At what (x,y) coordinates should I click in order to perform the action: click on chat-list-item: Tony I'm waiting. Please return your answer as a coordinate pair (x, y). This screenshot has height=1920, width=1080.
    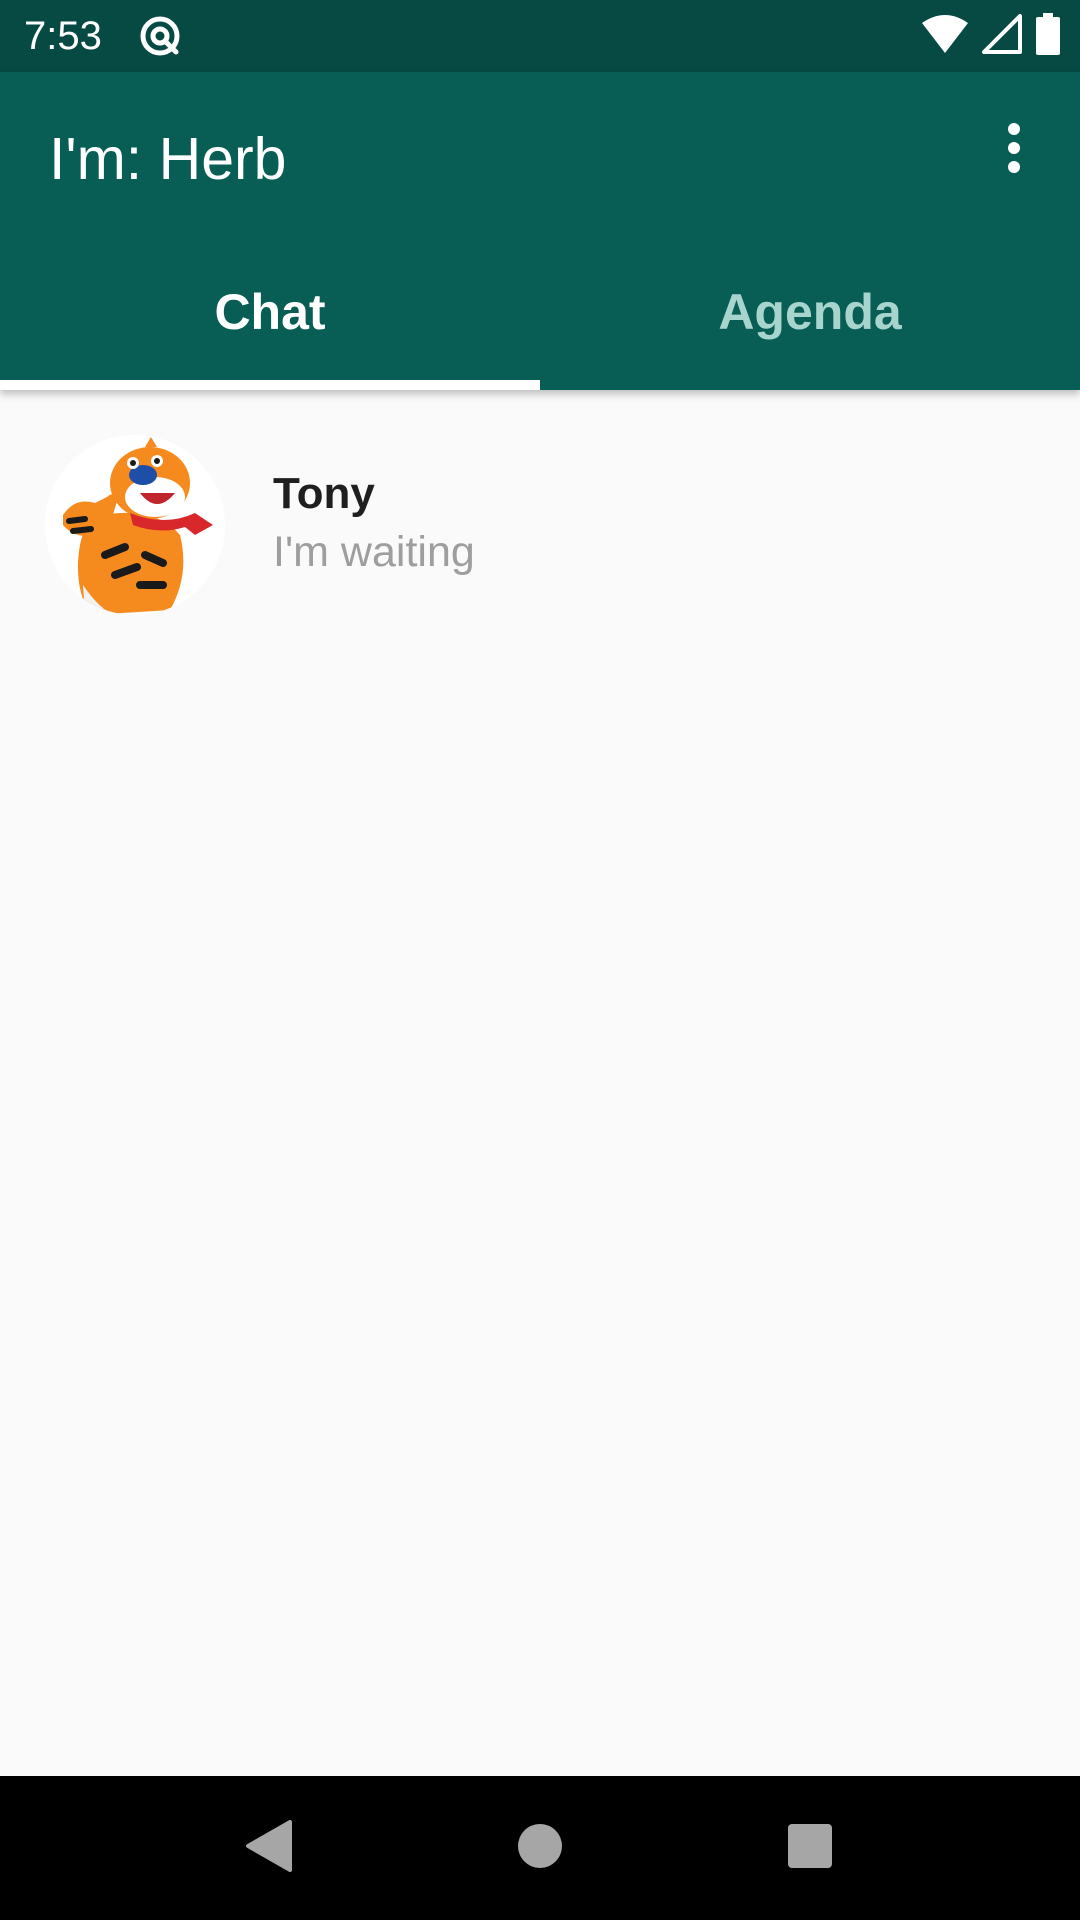
    Looking at the image, I should click on (540, 520).